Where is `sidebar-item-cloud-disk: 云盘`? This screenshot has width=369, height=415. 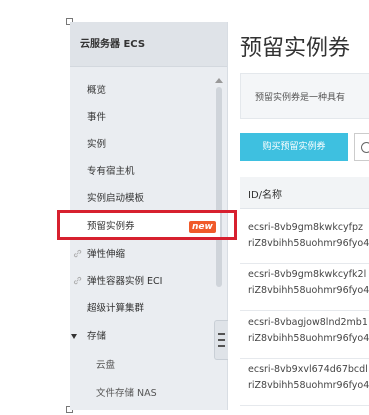 sidebar-item-cloud-disk: 云盘 is located at coordinates (145, 365).